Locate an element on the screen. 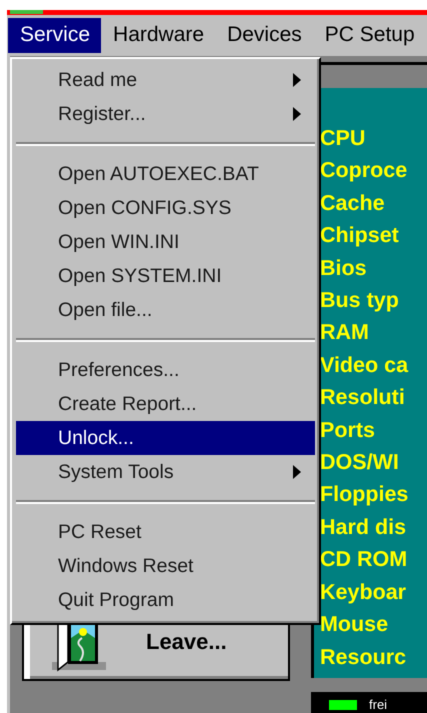  info-label: Floppies is located at coordinates (365, 494).